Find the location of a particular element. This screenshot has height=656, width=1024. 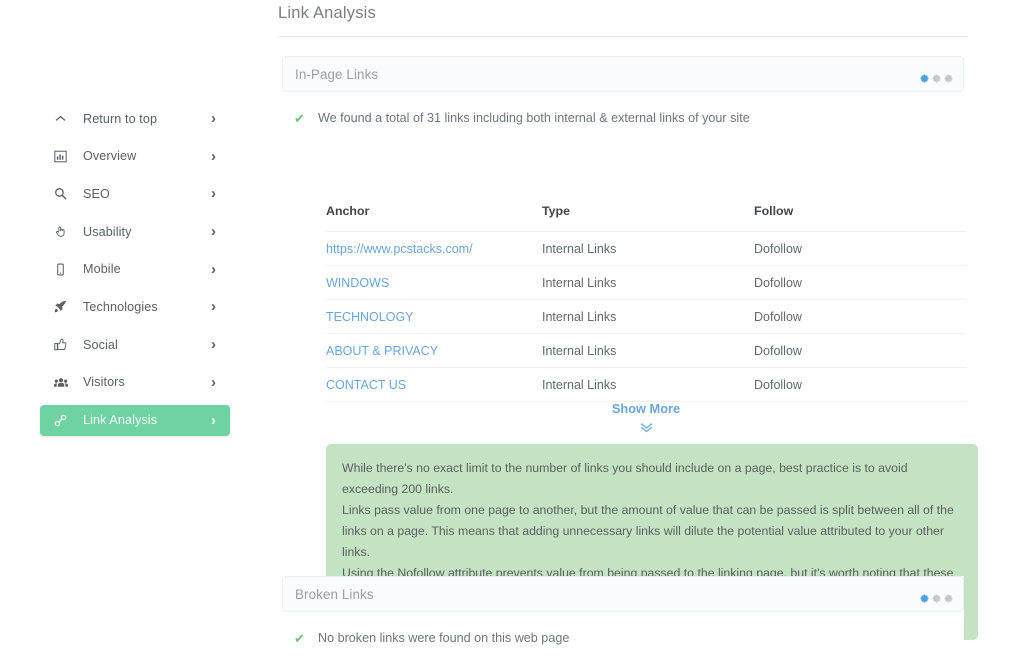

cell-anchor: WINDOWS is located at coordinates (434, 282).